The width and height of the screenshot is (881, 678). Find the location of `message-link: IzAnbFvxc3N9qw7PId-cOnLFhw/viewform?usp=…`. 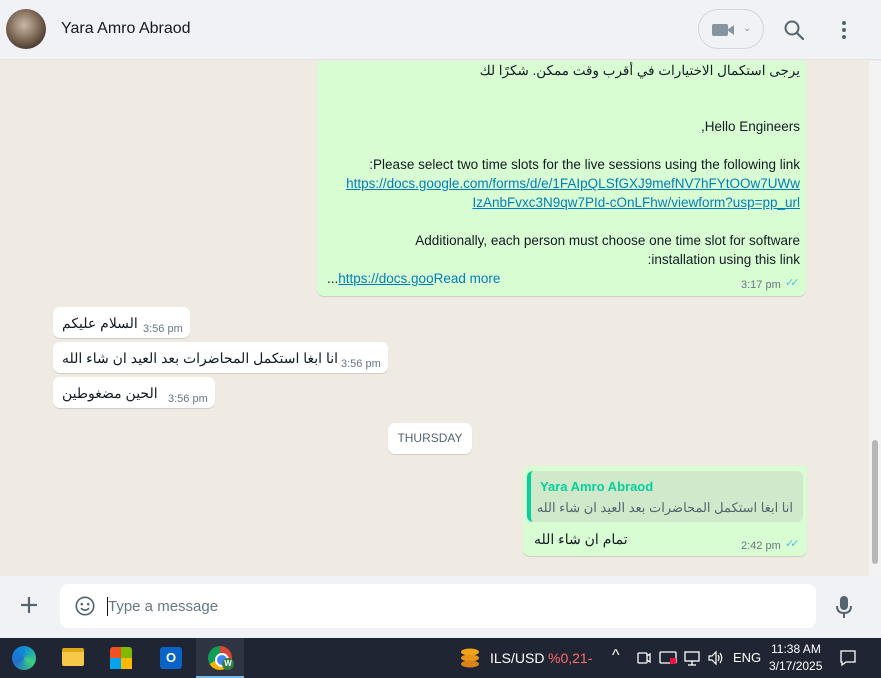

message-link: IzAnbFvxc3N9qw7PId-cOnLFhw/viewform?usp=… is located at coordinates (636, 202).